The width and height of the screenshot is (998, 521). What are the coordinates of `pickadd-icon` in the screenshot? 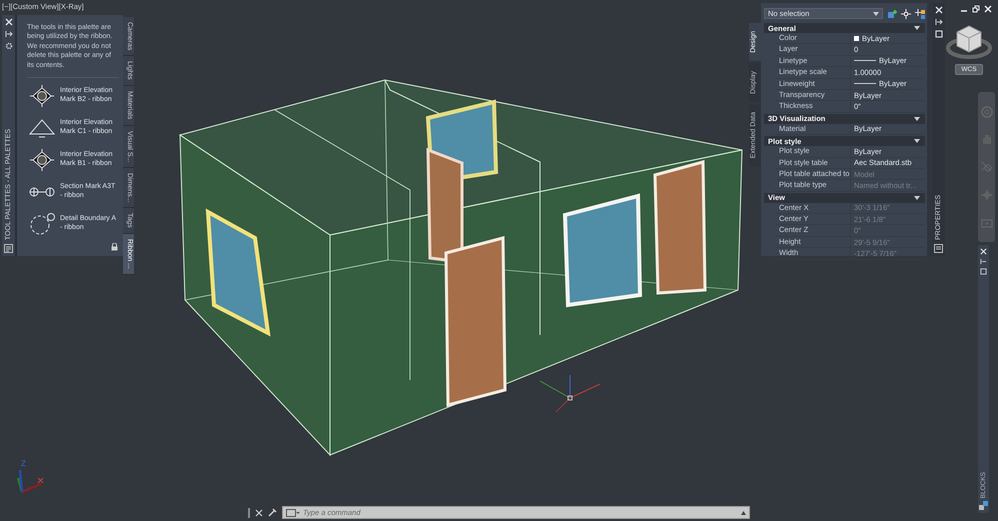 It's located at (920, 13).